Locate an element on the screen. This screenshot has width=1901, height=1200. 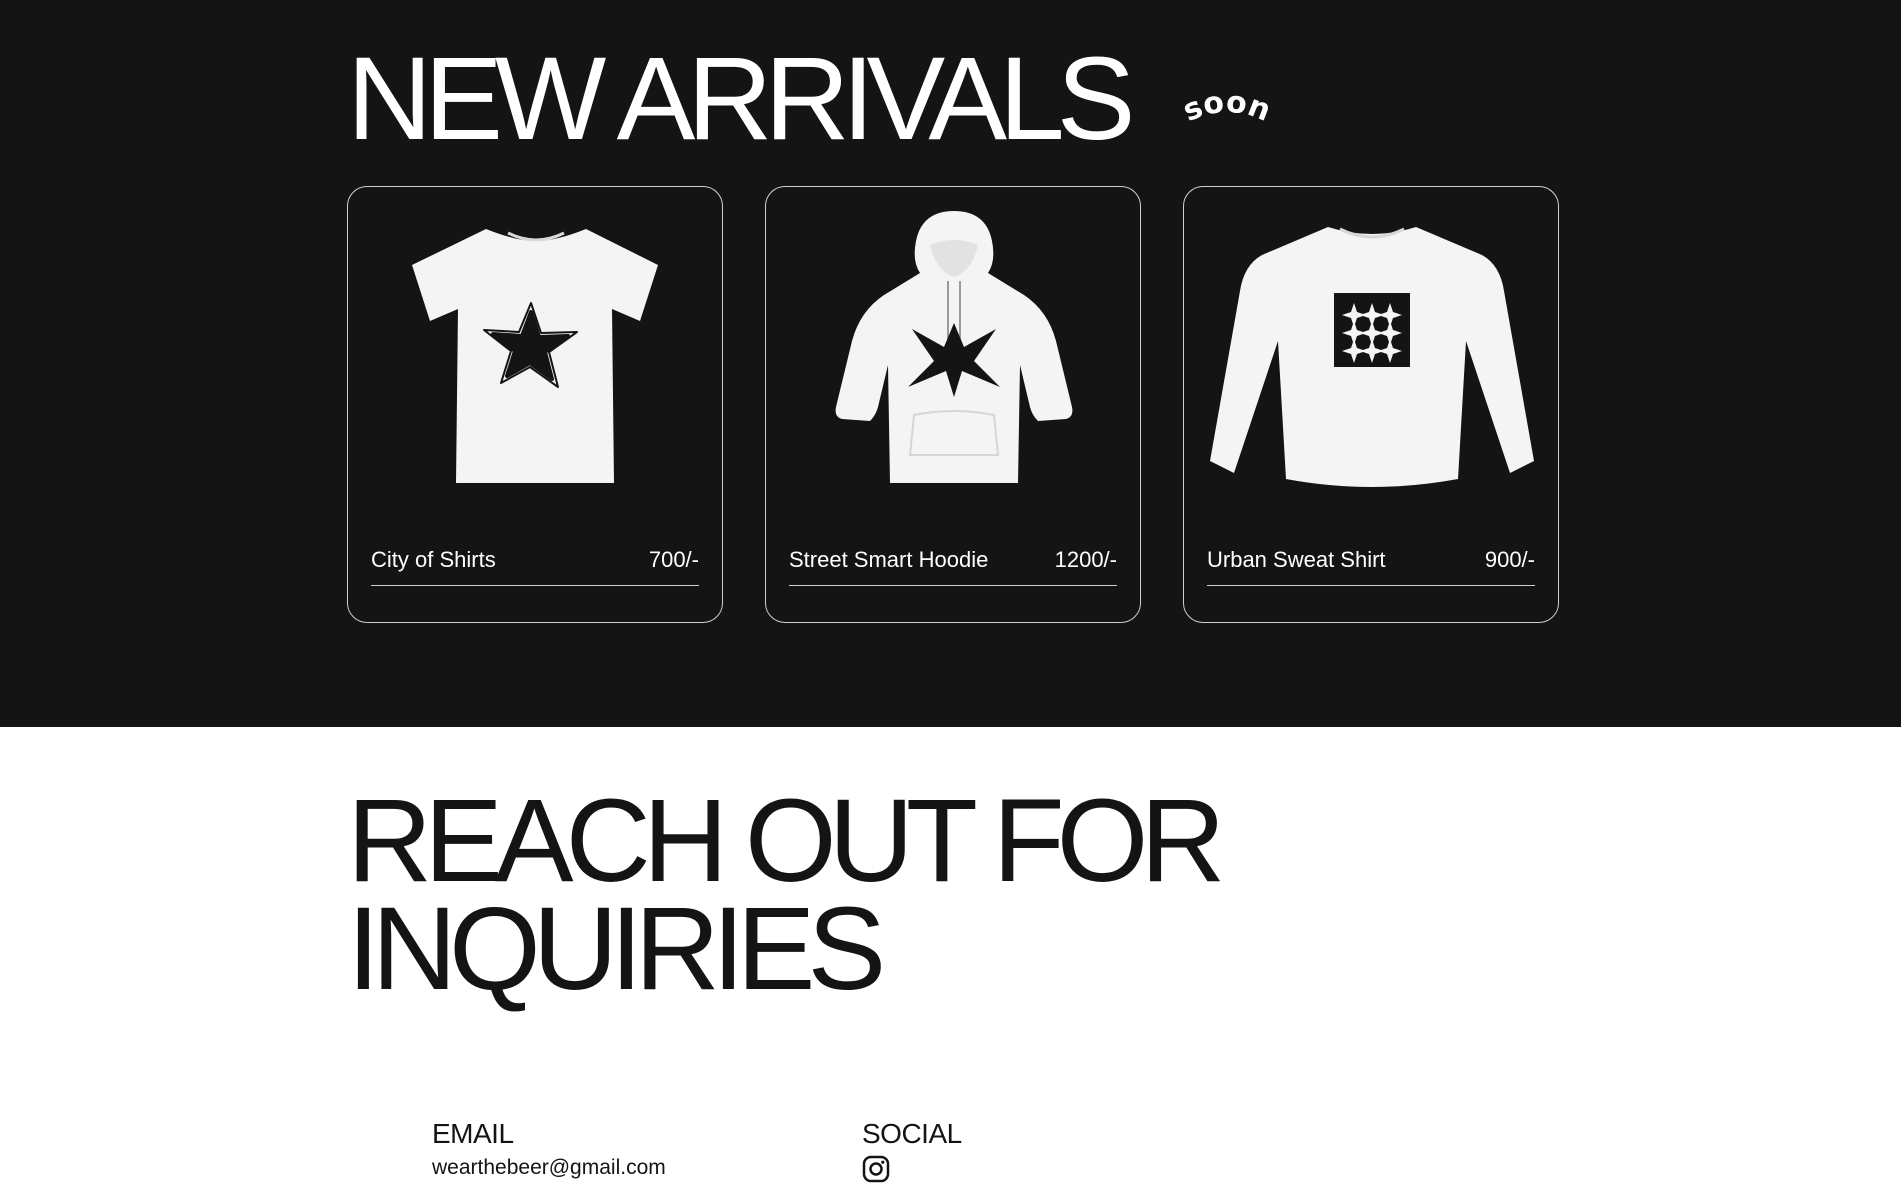
reach-out-title-line-1: REACH OUT FOR is located at coordinates (786, 841).